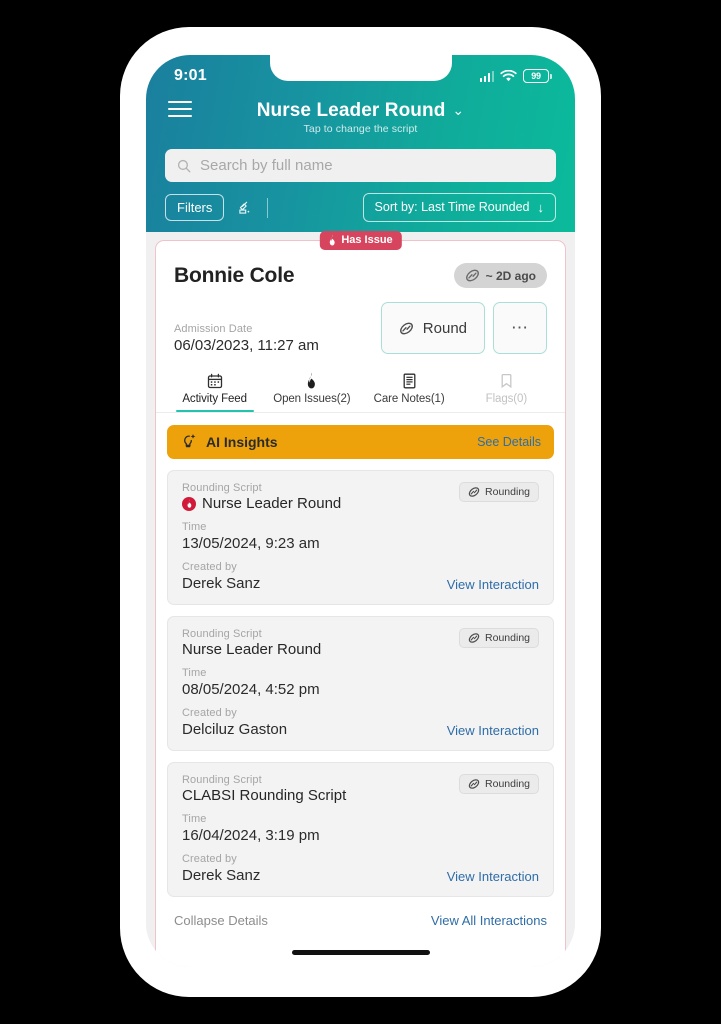 This screenshot has width=721, height=1024. Describe the element at coordinates (214, 399) in the screenshot. I see `tab-label: Activity Feed` at that location.